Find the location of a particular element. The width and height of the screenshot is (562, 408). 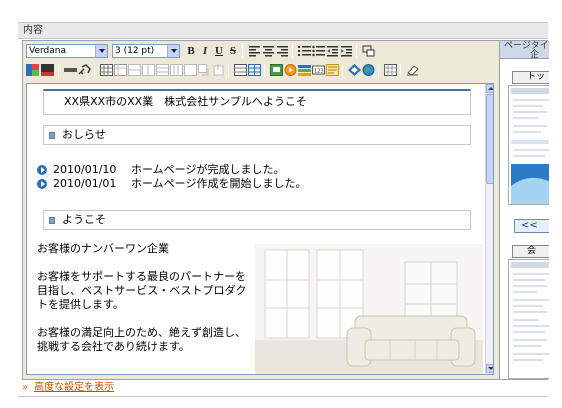

image-icon is located at coordinates (276, 70).